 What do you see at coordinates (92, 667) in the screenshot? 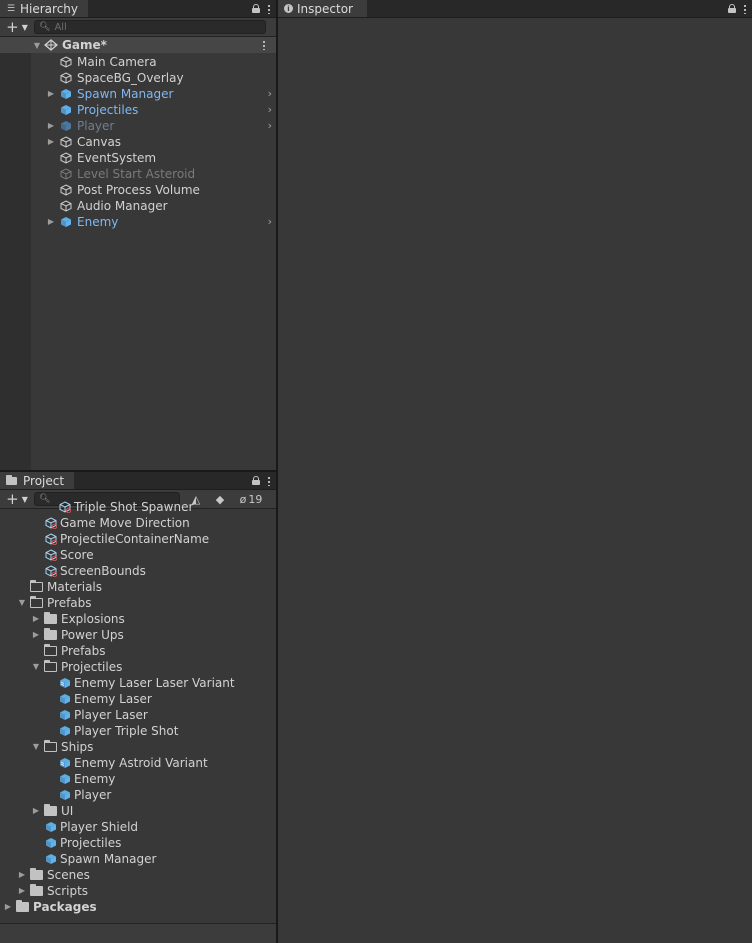
I see `project-item-label: Projectiles` at bounding box center [92, 667].